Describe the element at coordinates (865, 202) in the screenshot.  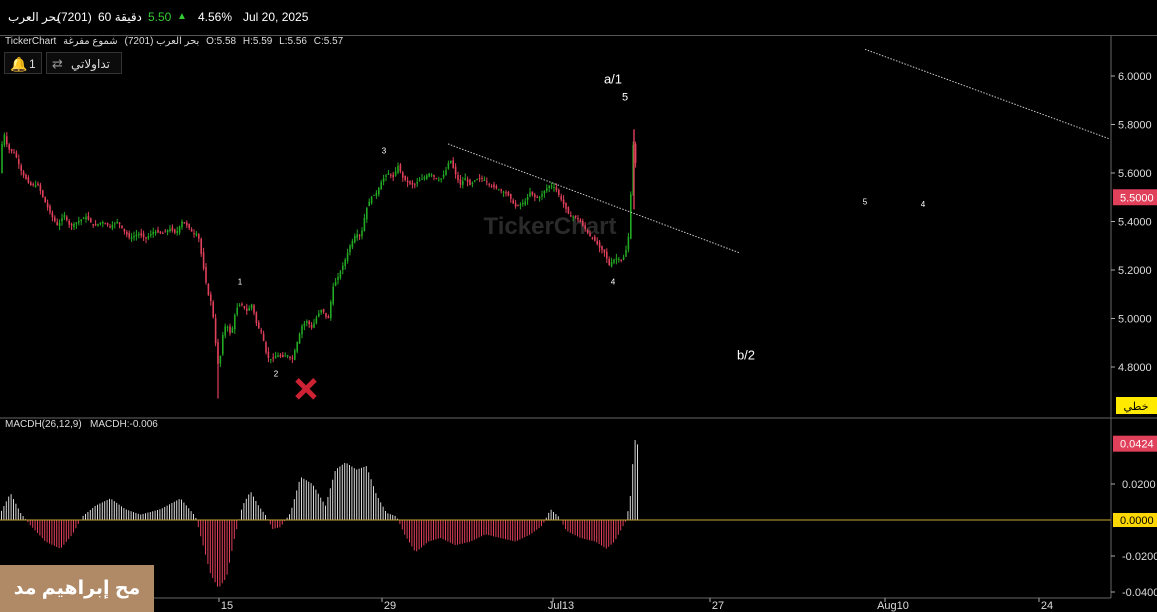
I see `wave-label: 5` at that location.